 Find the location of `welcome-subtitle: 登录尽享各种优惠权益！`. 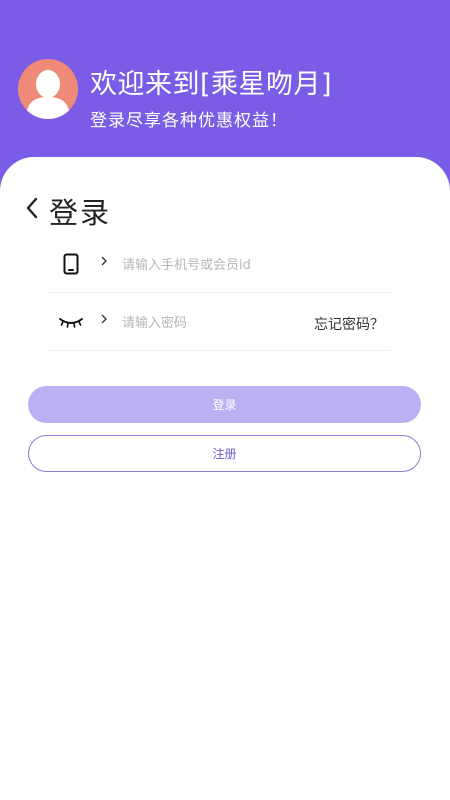

welcome-subtitle: 登录尽享各种优惠权益！ is located at coordinates (189, 121).